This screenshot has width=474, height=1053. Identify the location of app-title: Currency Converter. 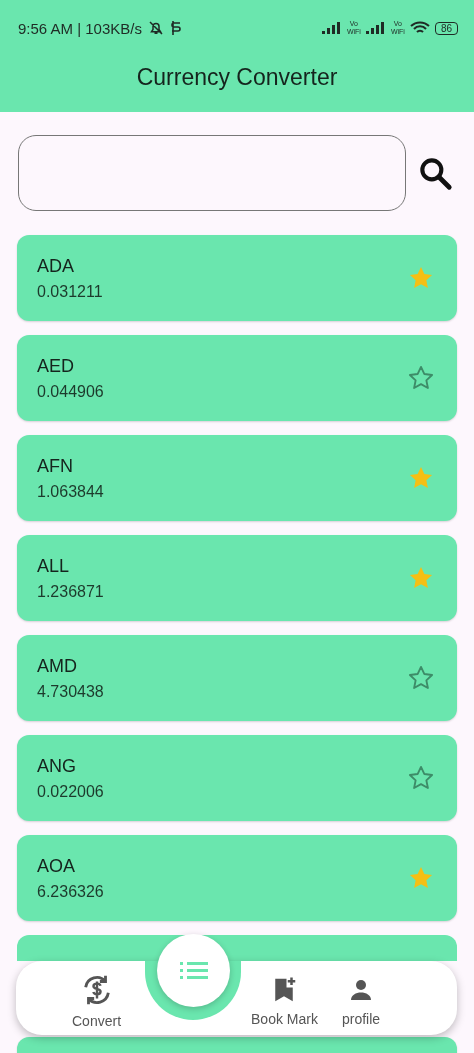
(237, 77).